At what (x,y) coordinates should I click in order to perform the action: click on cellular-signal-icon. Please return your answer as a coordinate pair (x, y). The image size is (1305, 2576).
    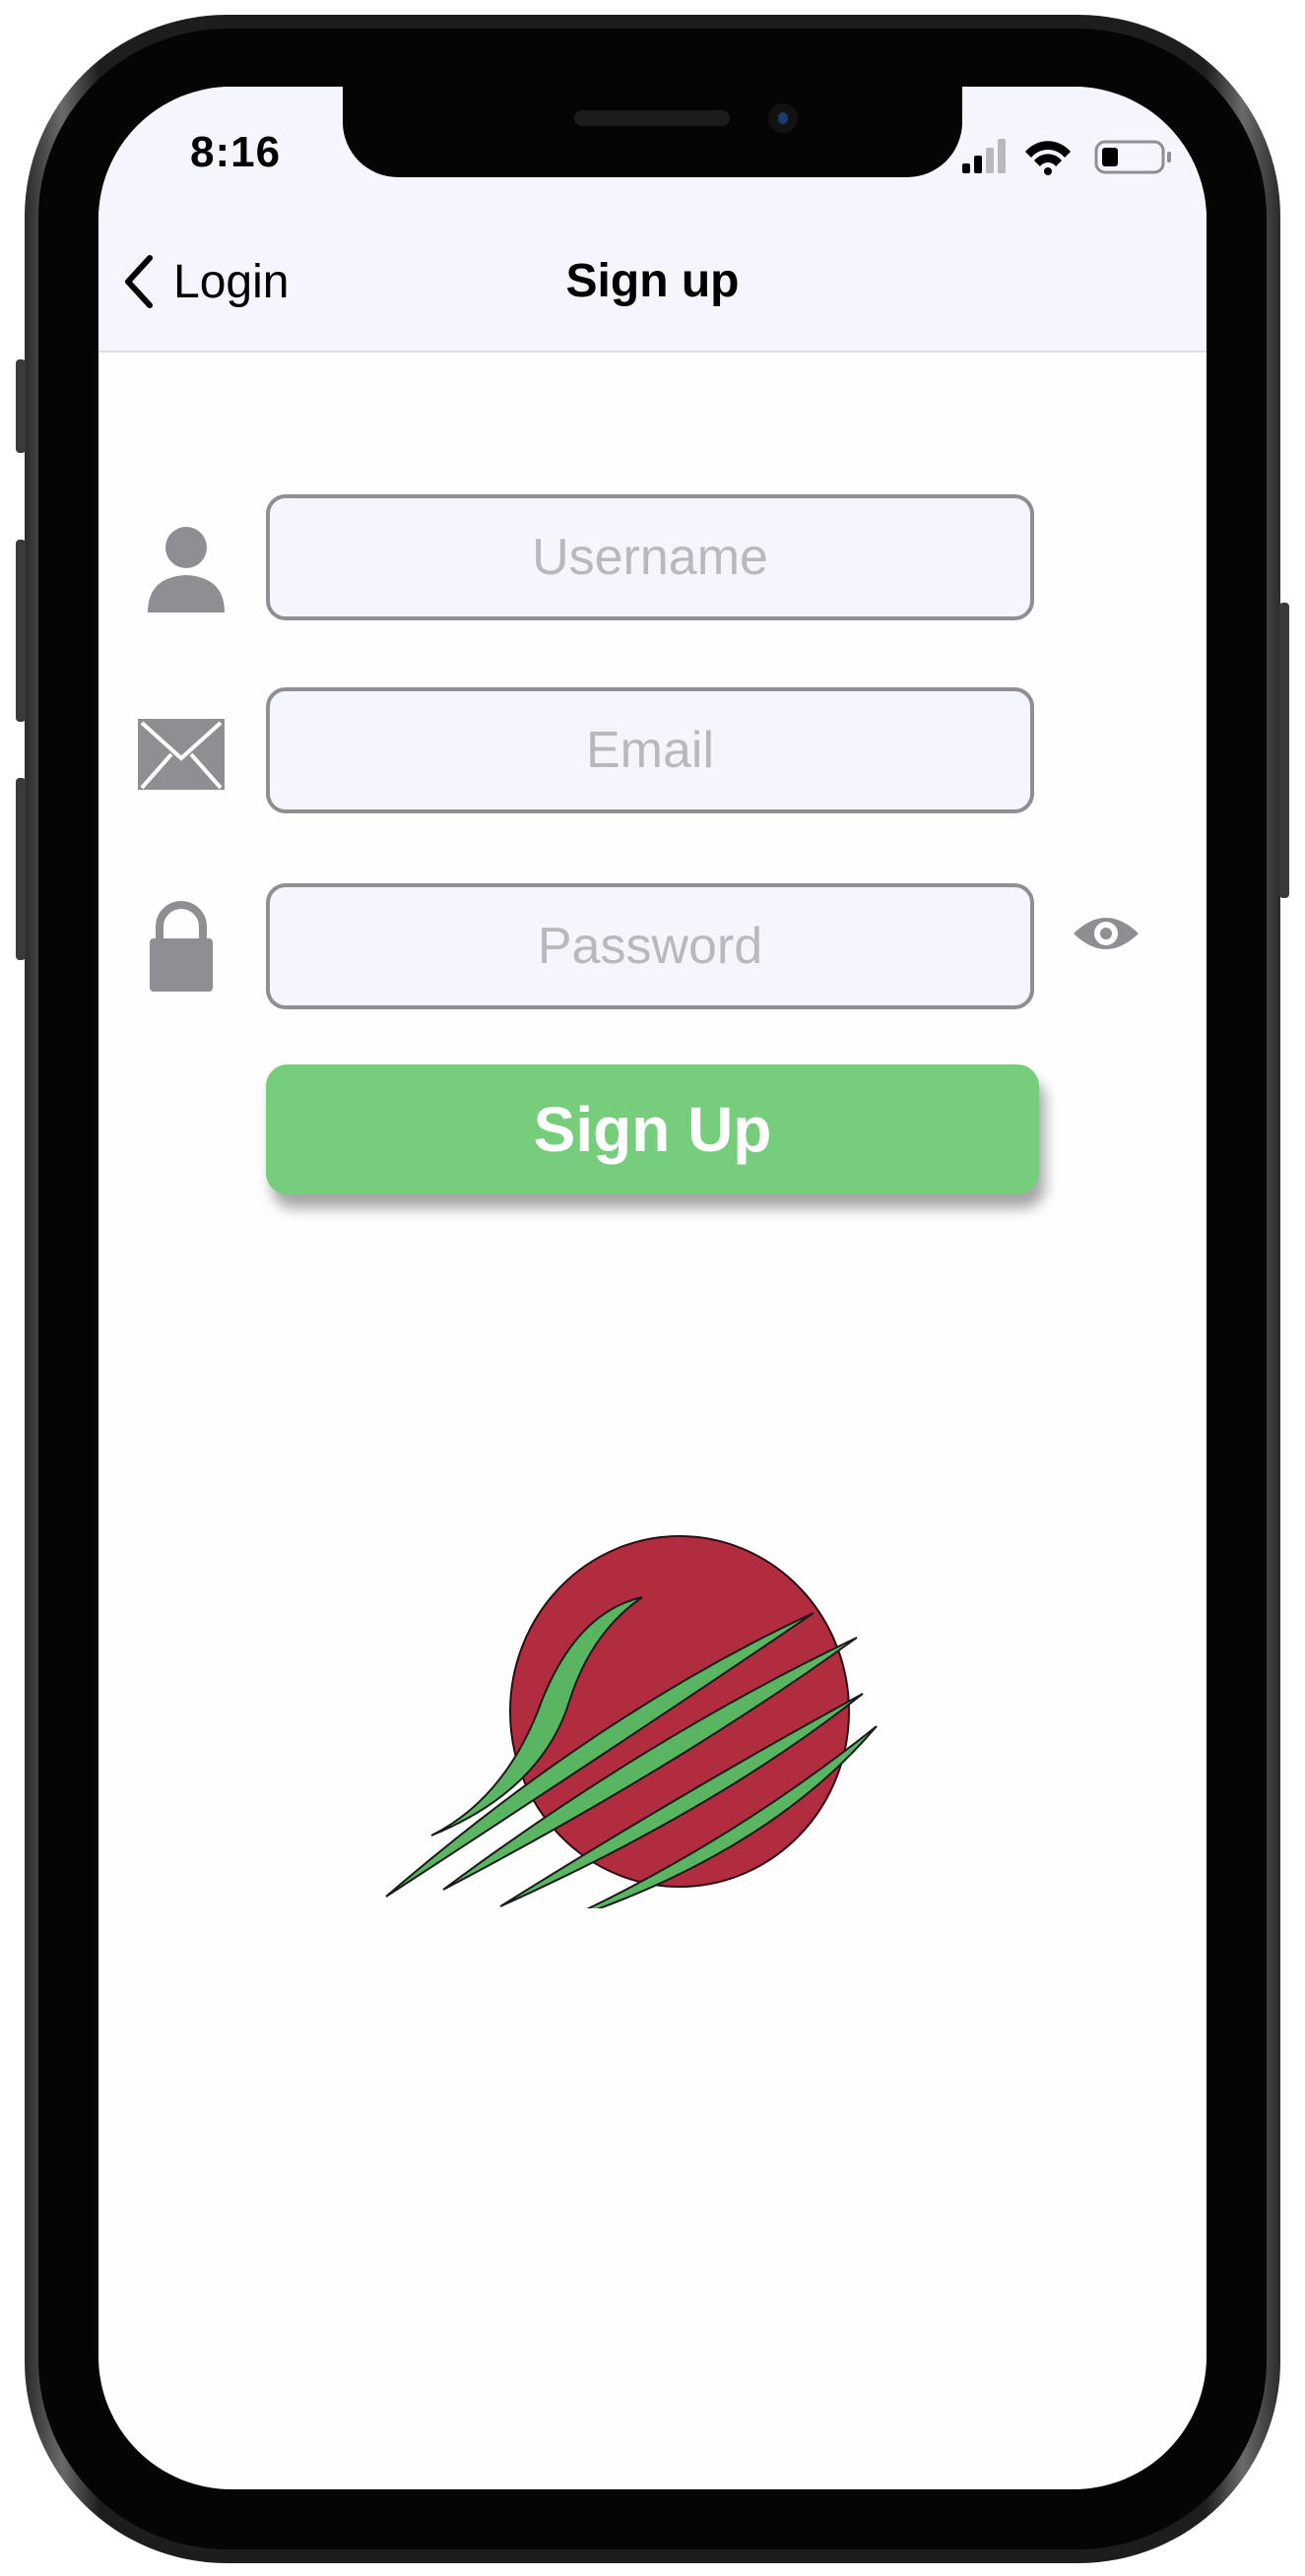
    Looking at the image, I should click on (984, 156).